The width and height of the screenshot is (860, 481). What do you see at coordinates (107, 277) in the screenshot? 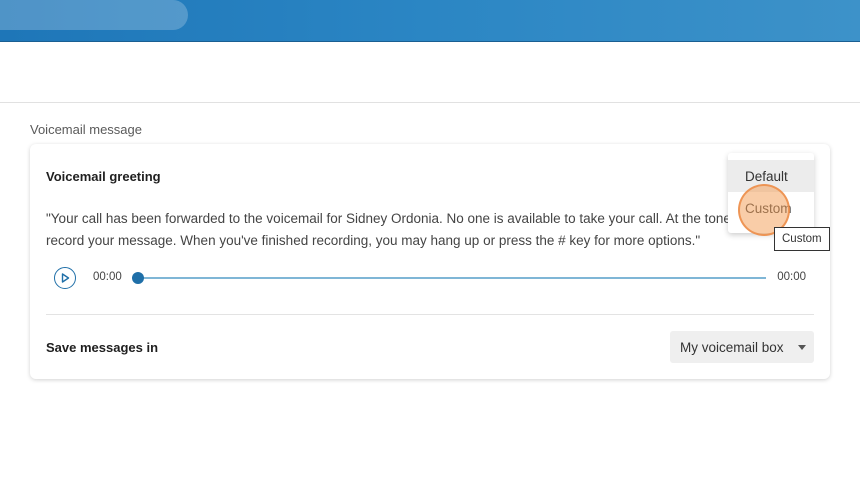
I see `current-time: 00:00` at bounding box center [107, 277].